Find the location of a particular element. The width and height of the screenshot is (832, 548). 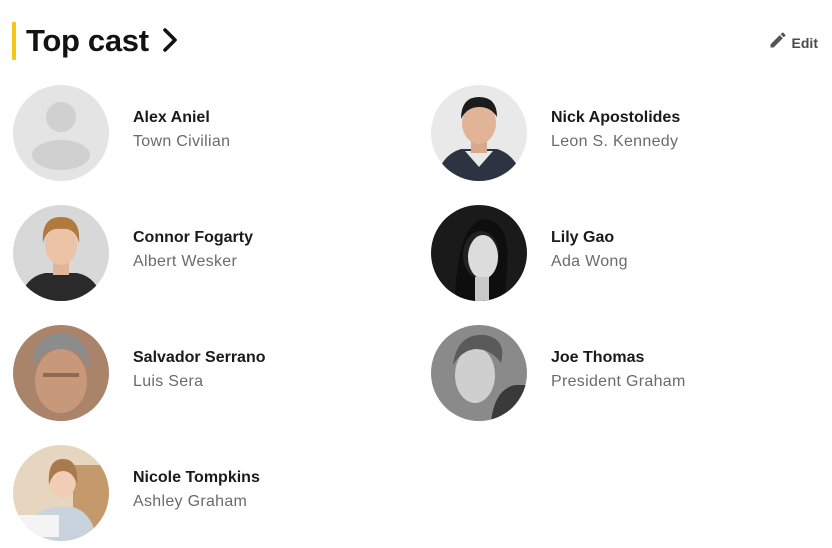

cast-item: Alex Aniel Town Civilian is located at coordinates (203, 133).